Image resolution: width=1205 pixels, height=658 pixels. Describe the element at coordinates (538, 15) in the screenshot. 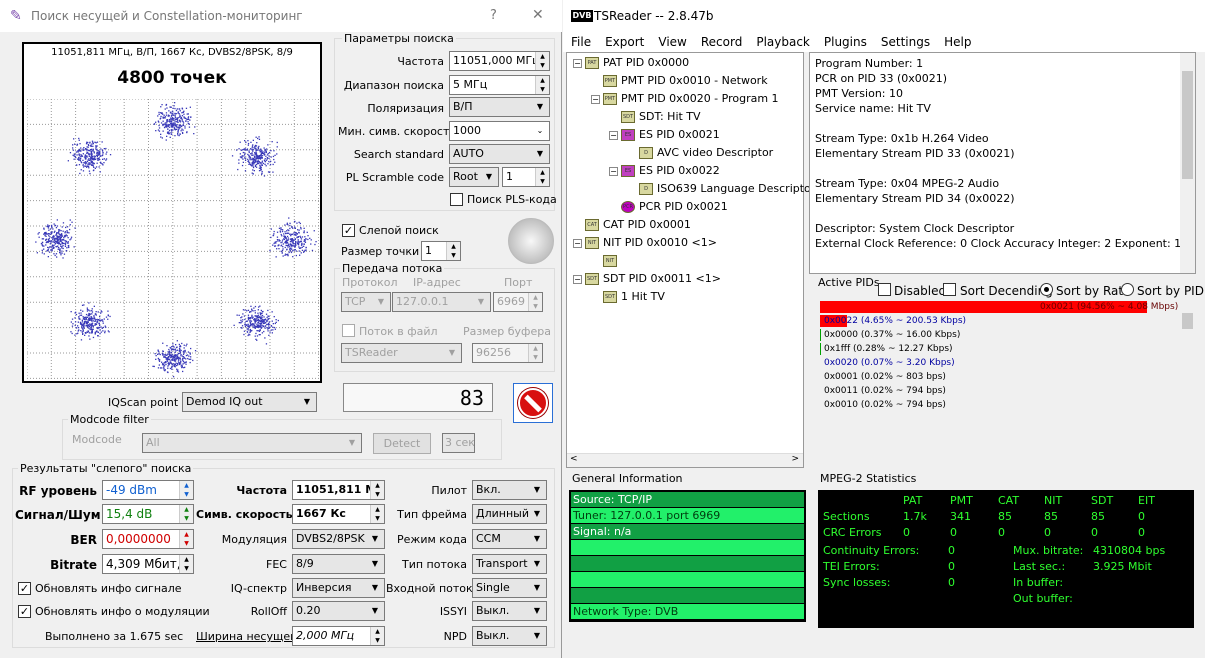

I see `close-button: ✕` at that location.